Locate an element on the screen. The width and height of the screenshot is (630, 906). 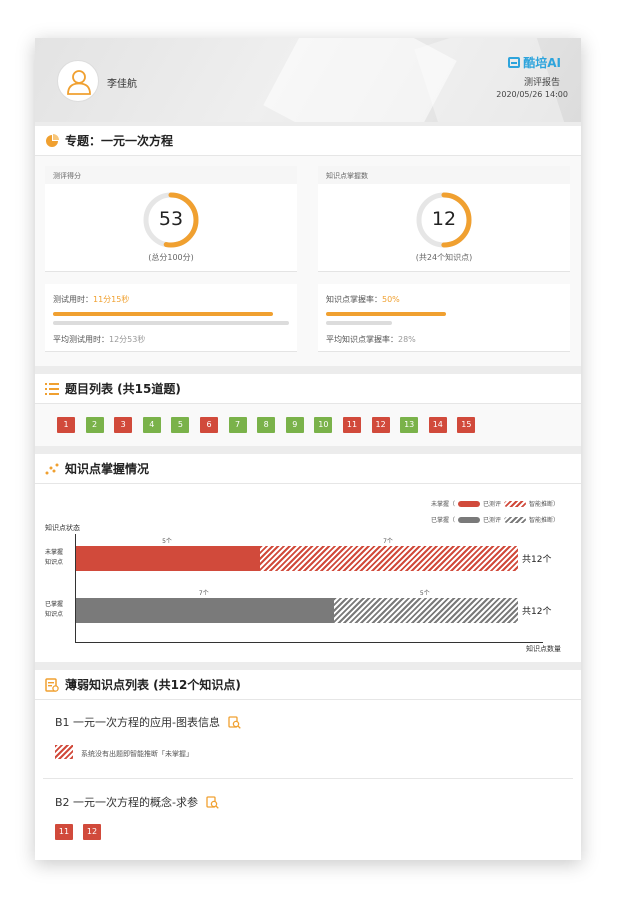
question-button: 10 is located at coordinates (323, 425).